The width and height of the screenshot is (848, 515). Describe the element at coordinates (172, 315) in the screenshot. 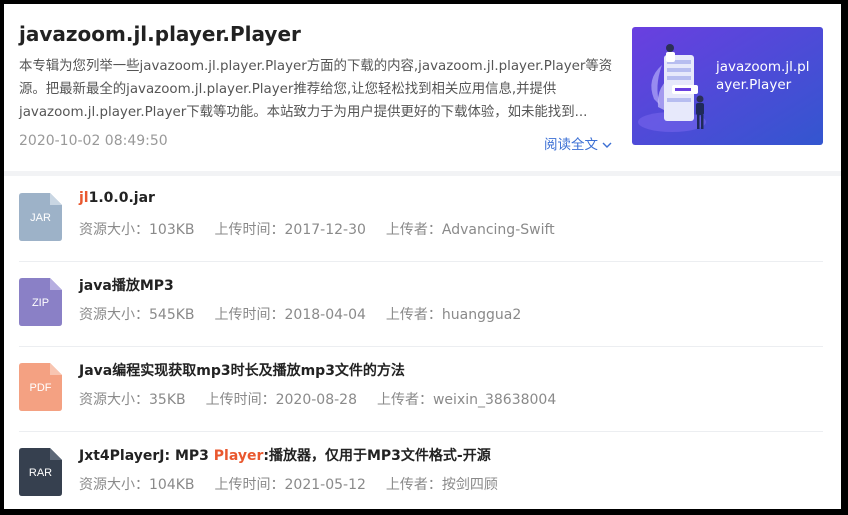

I see `size-value: 545KB` at that location.